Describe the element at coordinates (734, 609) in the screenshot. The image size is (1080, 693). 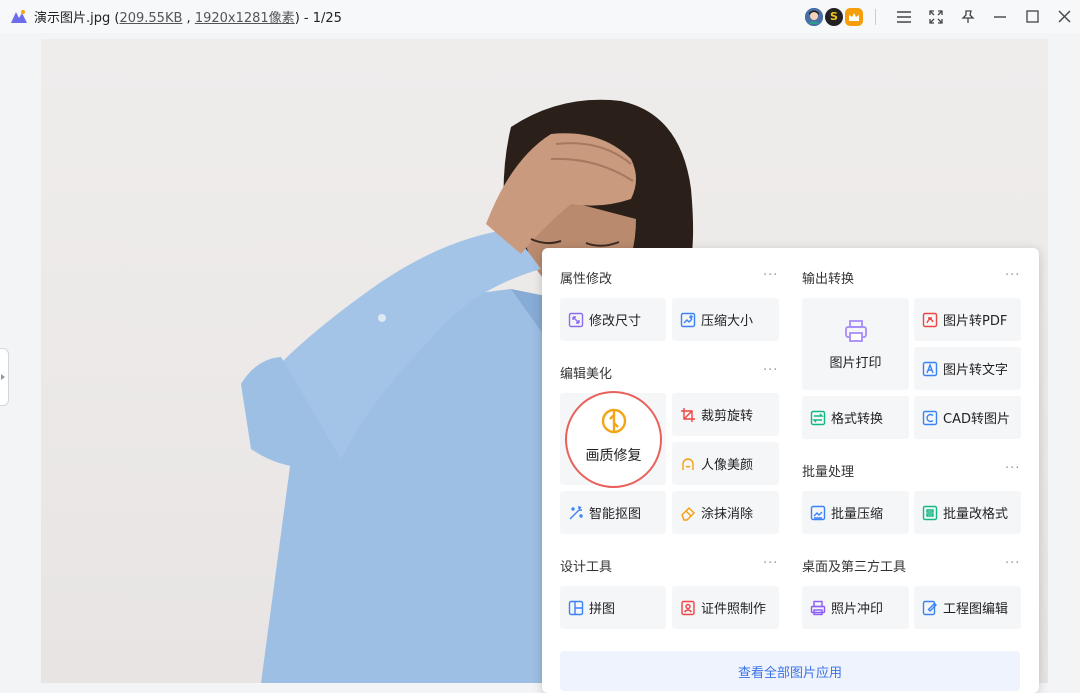
I see `tool-id-photo-label: 证件照制作` at that location.